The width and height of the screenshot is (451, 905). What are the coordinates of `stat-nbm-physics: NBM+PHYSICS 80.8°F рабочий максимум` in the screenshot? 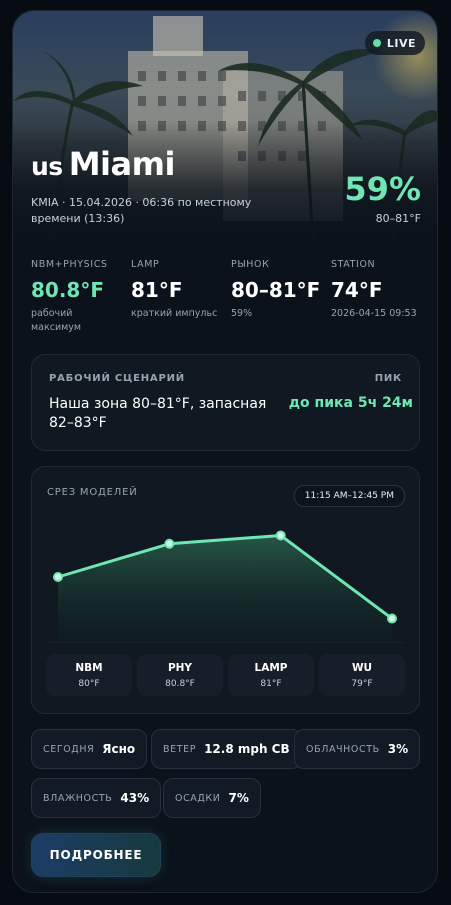 It's located at (81, 297).